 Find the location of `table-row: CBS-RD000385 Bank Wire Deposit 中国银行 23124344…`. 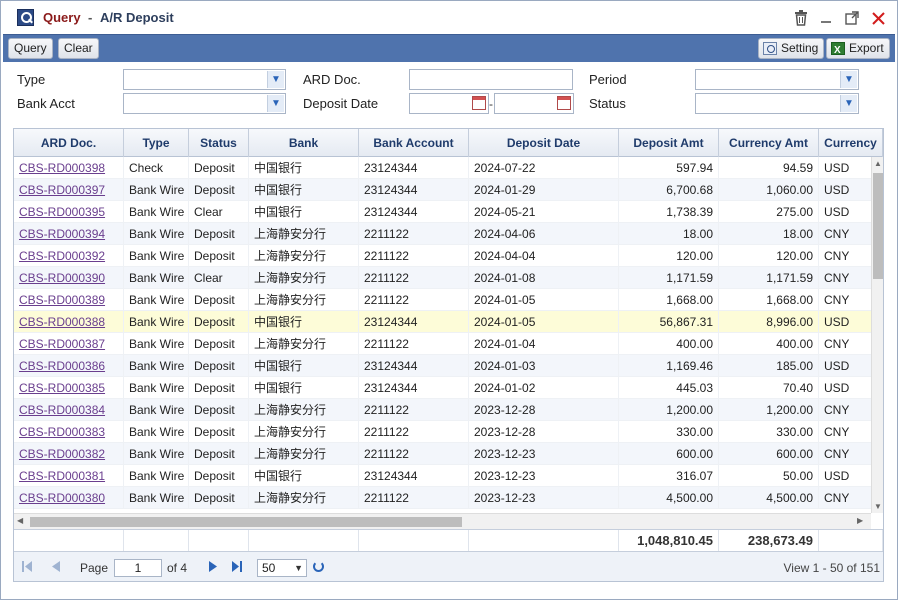

table-row: CBS-RD000385 Bank Wire Deposit 中国银行 23124344… is located at coordinates (442, 388).